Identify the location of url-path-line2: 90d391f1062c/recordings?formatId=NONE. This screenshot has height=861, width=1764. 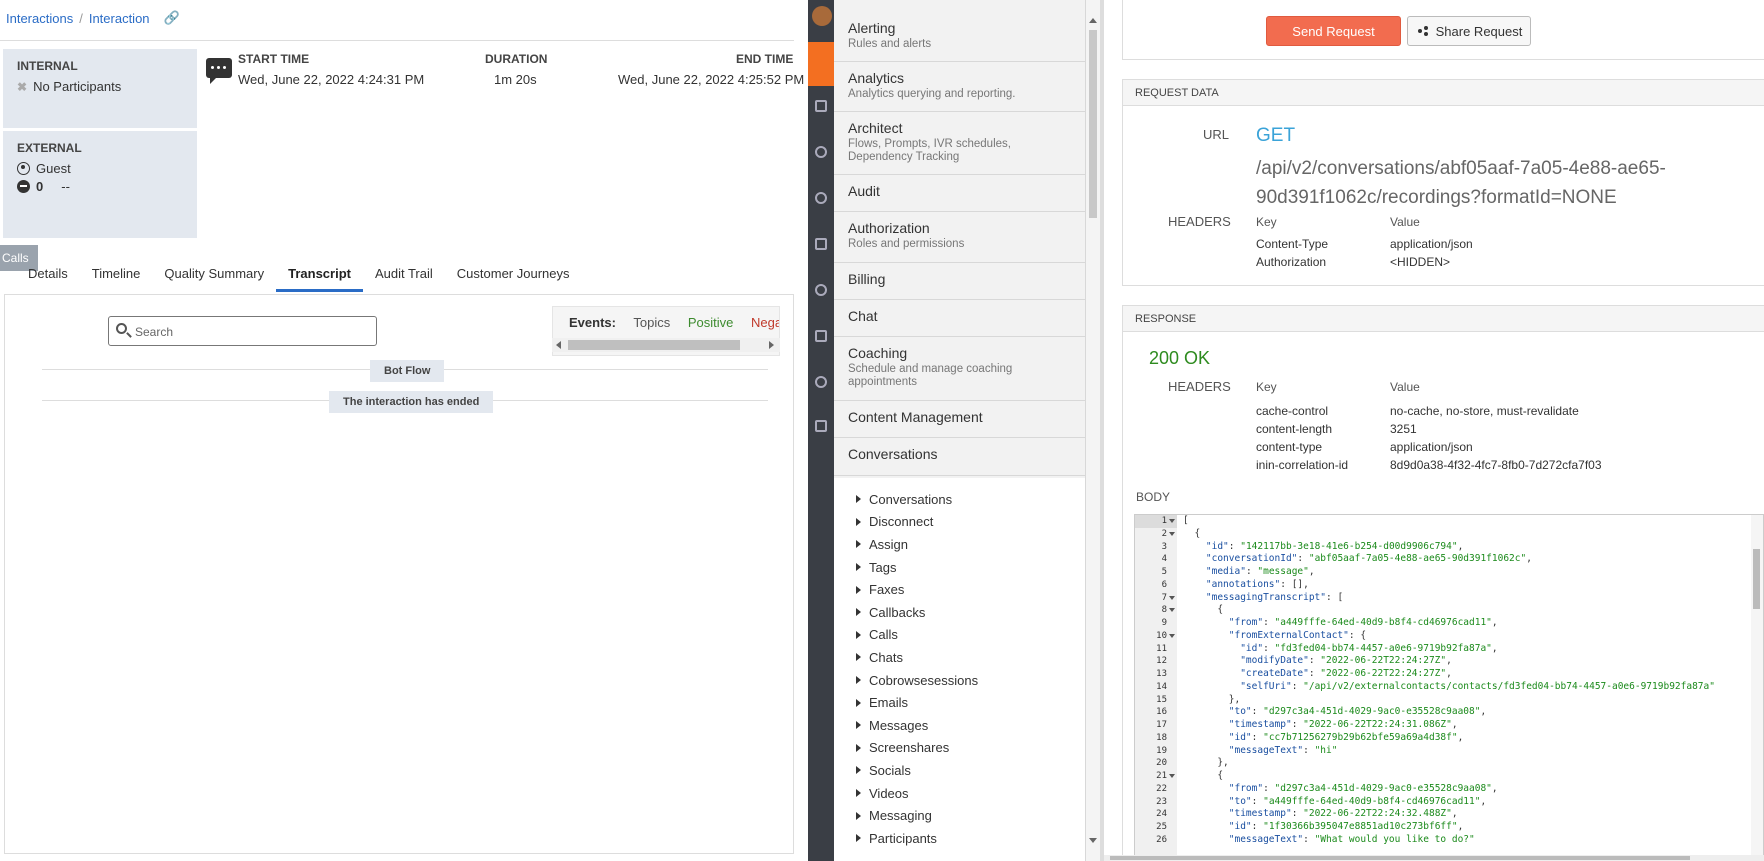
(1506, 197).